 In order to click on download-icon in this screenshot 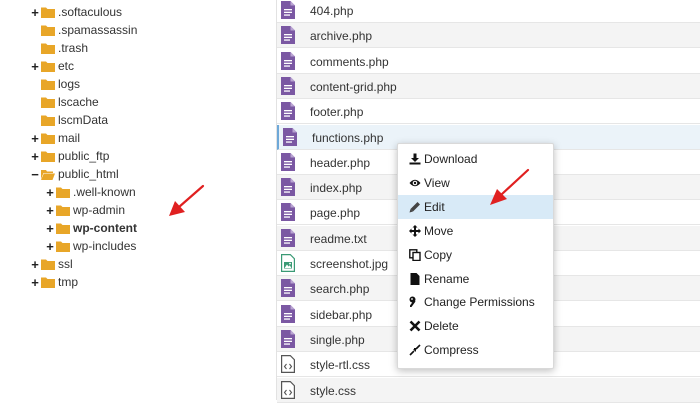, I will do `click(415, 159)`.